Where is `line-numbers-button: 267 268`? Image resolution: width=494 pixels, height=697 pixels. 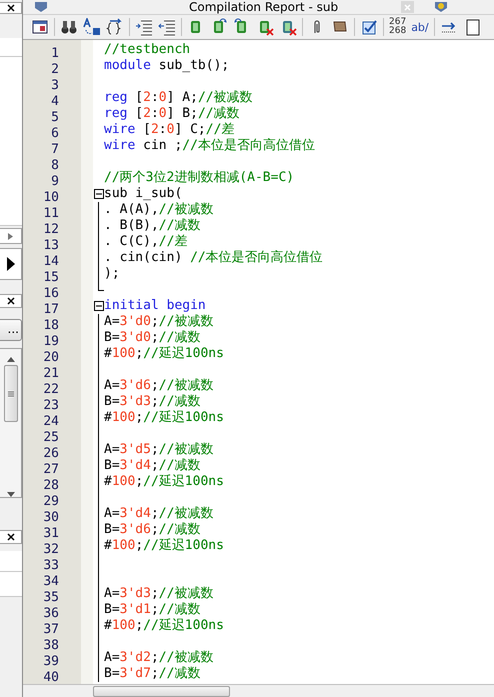
line-numbers-button: 267 268 is located at coordinates (397, 27).